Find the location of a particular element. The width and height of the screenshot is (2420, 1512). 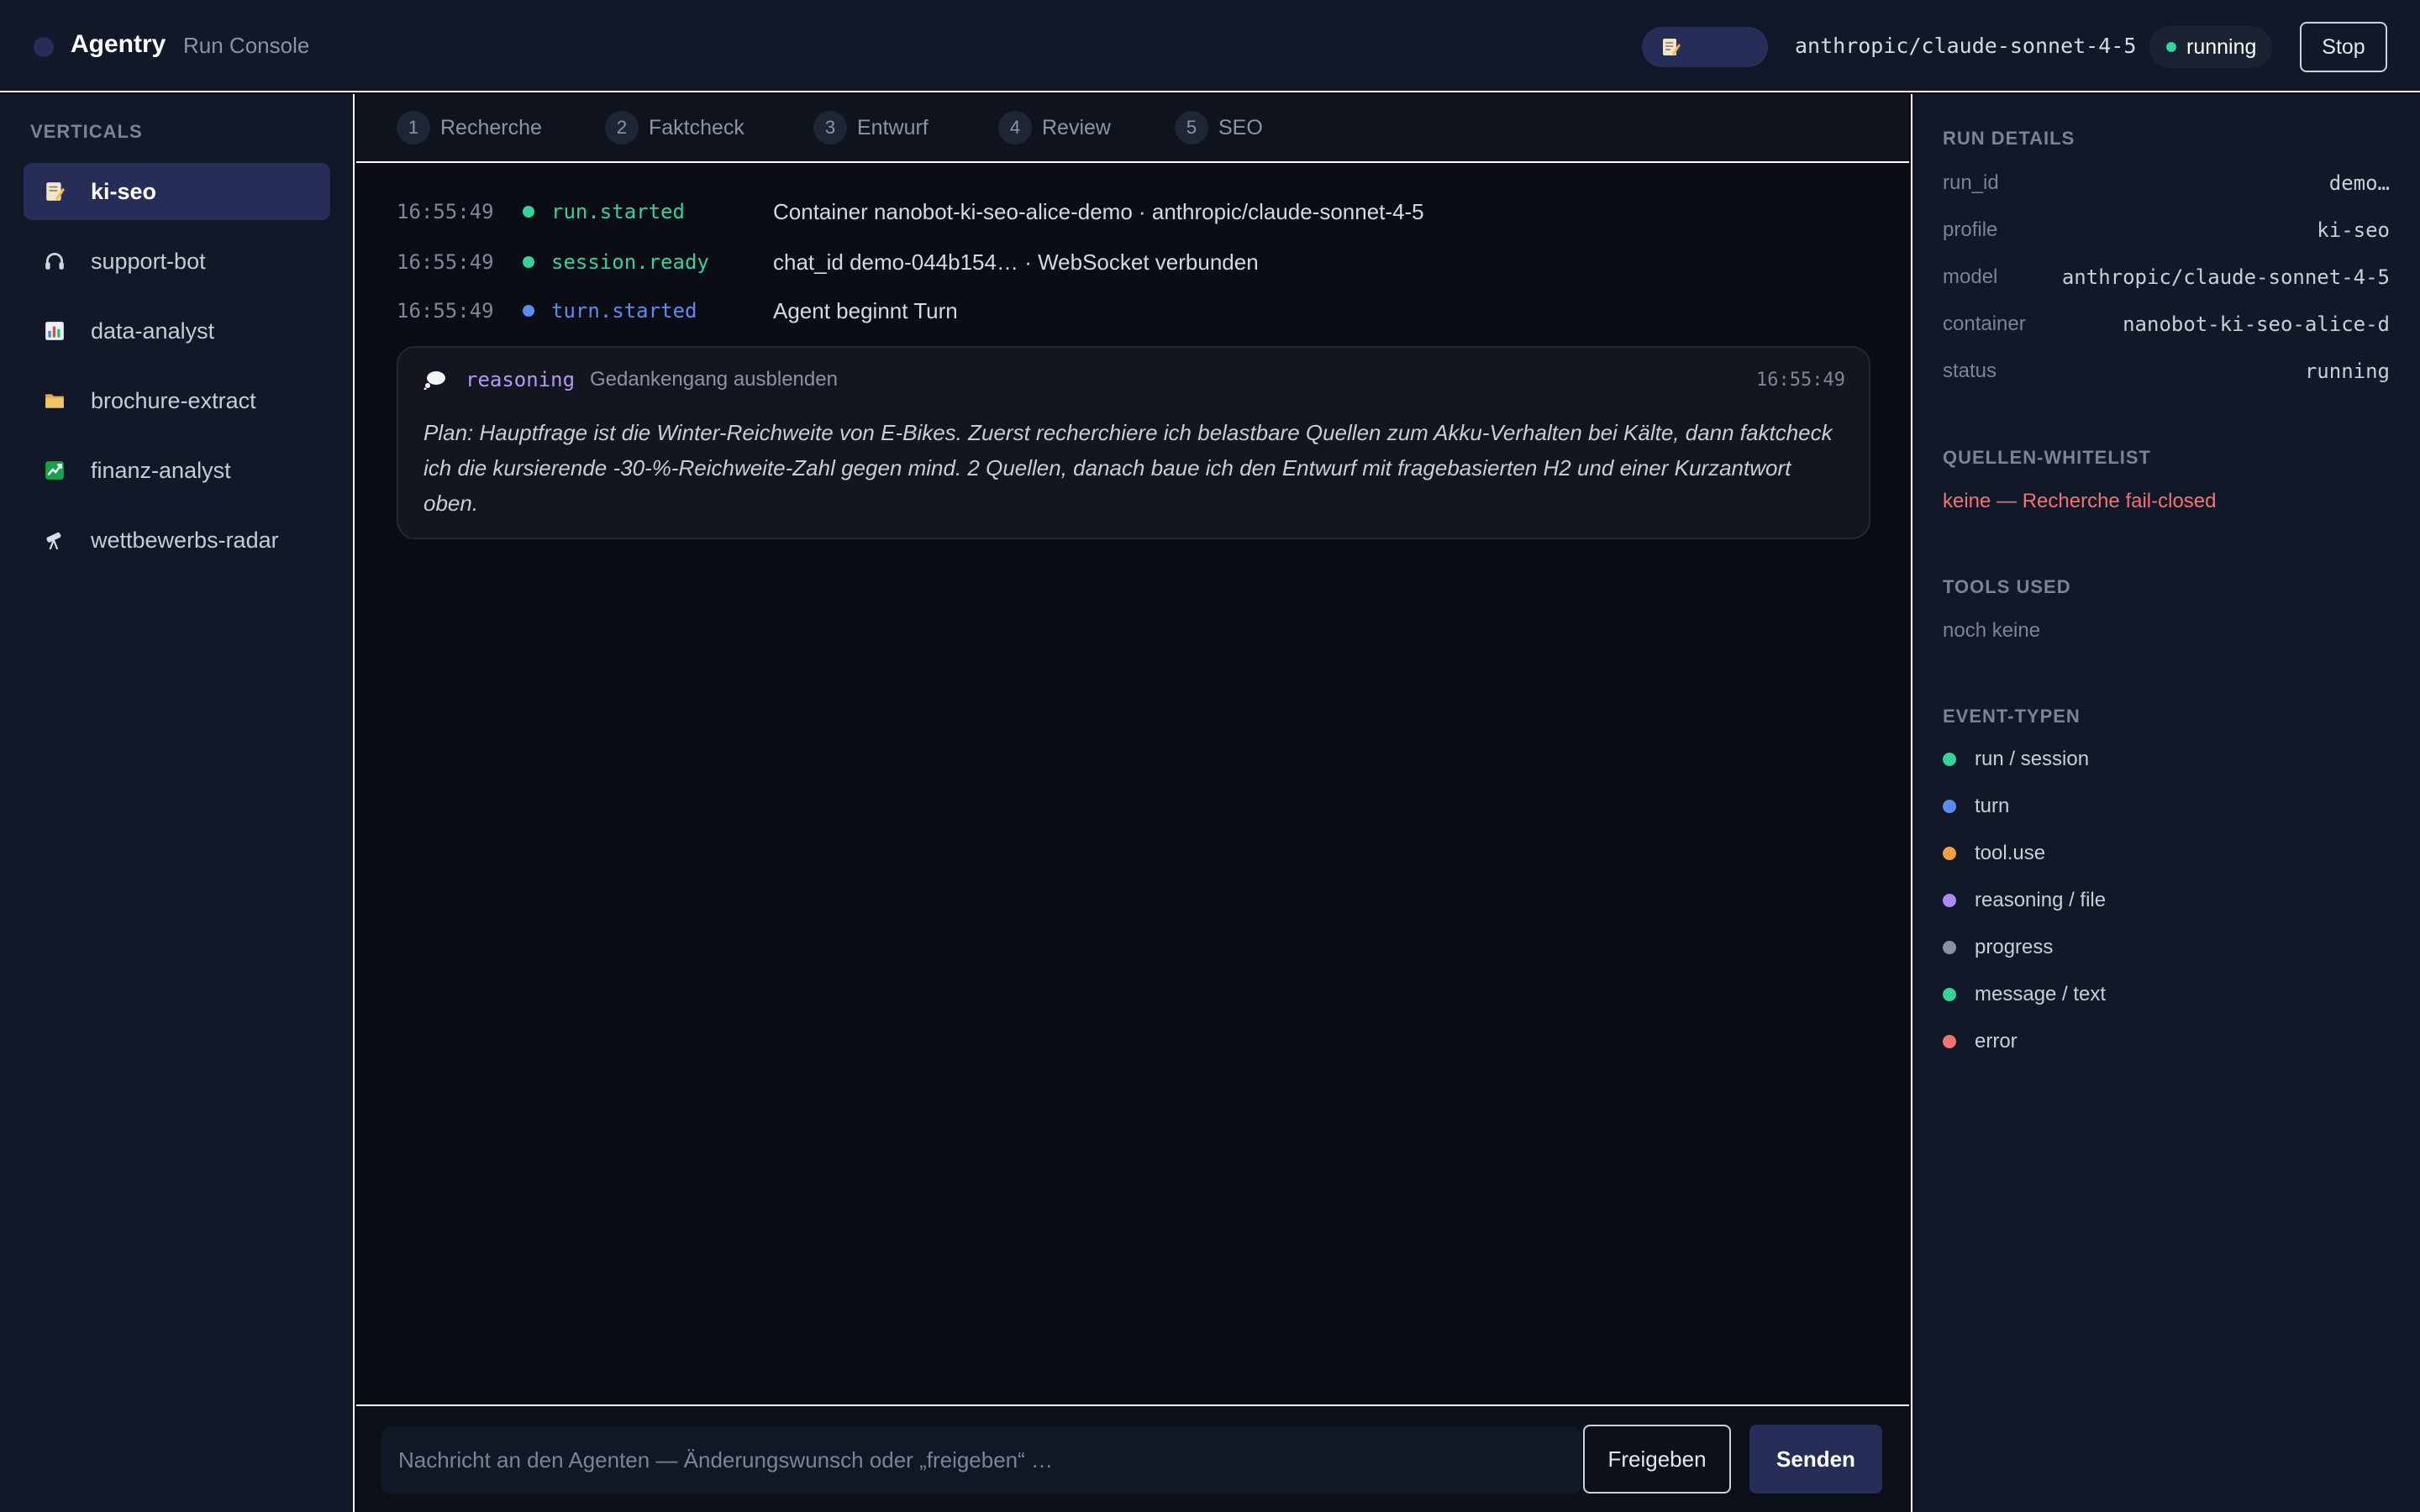

sidebar-item-finanz-analyst: finanz-analyst is located at coordinates (177, 470).